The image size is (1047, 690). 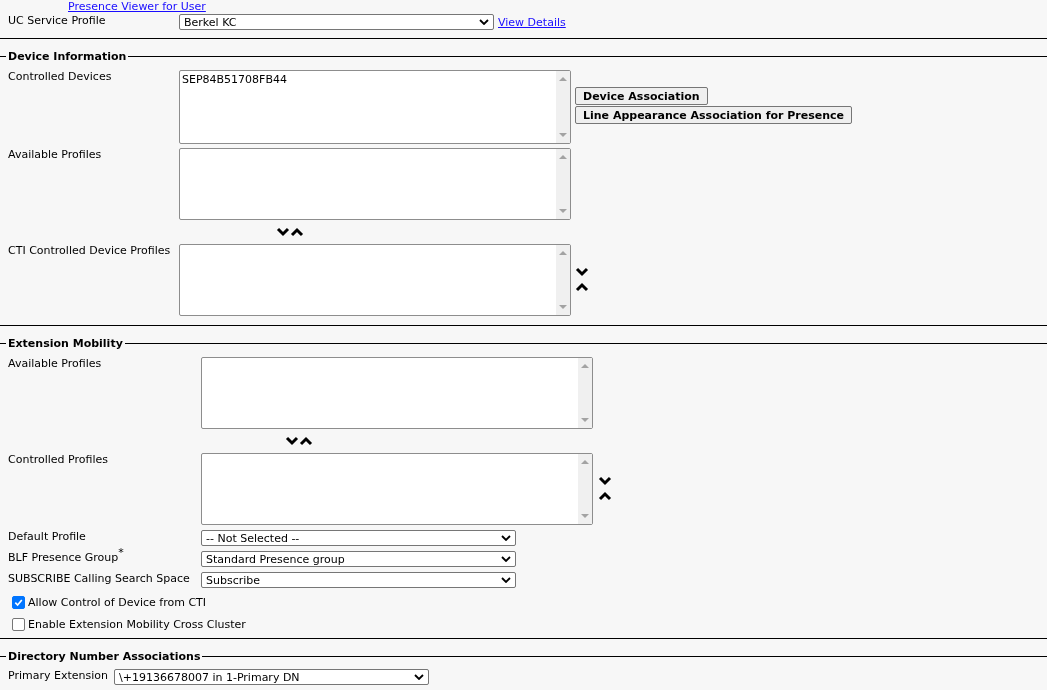 What do you see at coordinates (60, 77) in the screenshot?
I see `field-label: Controlled Devices` at bounding box center [60, 77].